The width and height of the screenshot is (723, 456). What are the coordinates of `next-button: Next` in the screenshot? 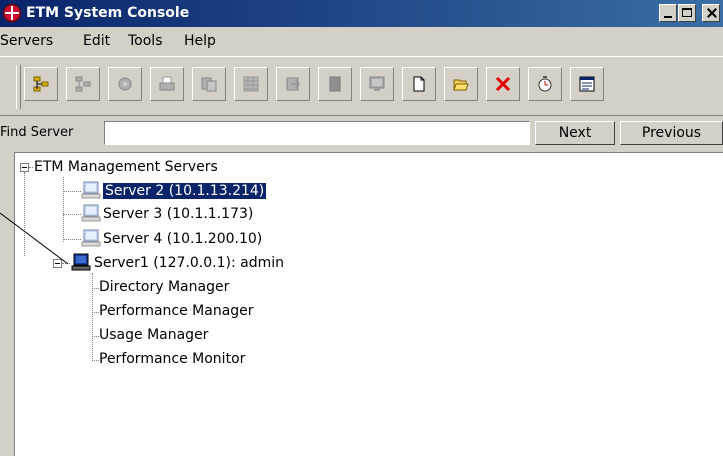 It's located at (575, 133).